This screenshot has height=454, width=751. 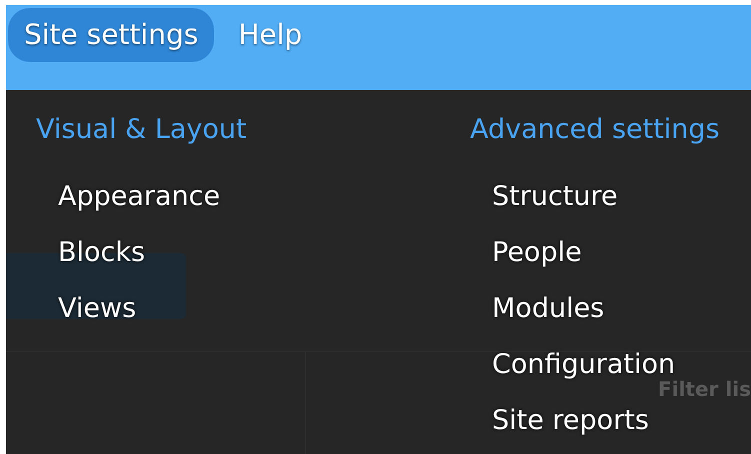 I want to click on menu-item: People, so click(x=606, y=253).